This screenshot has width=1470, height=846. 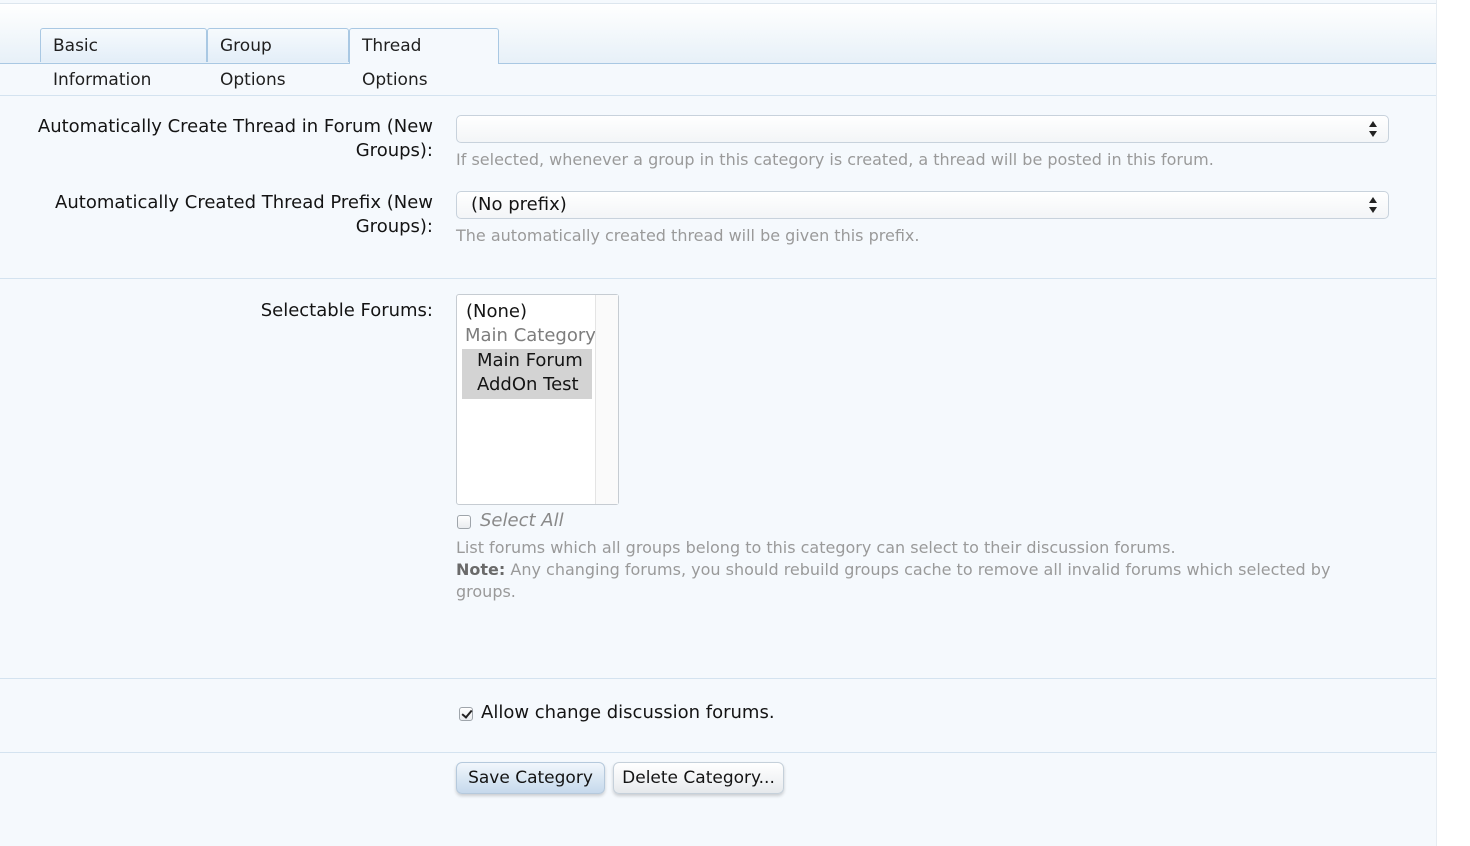 What do you see at coordinates (1453, 423) in the screenshot?
I see `window-edge` at bounding box center [1453, 423].